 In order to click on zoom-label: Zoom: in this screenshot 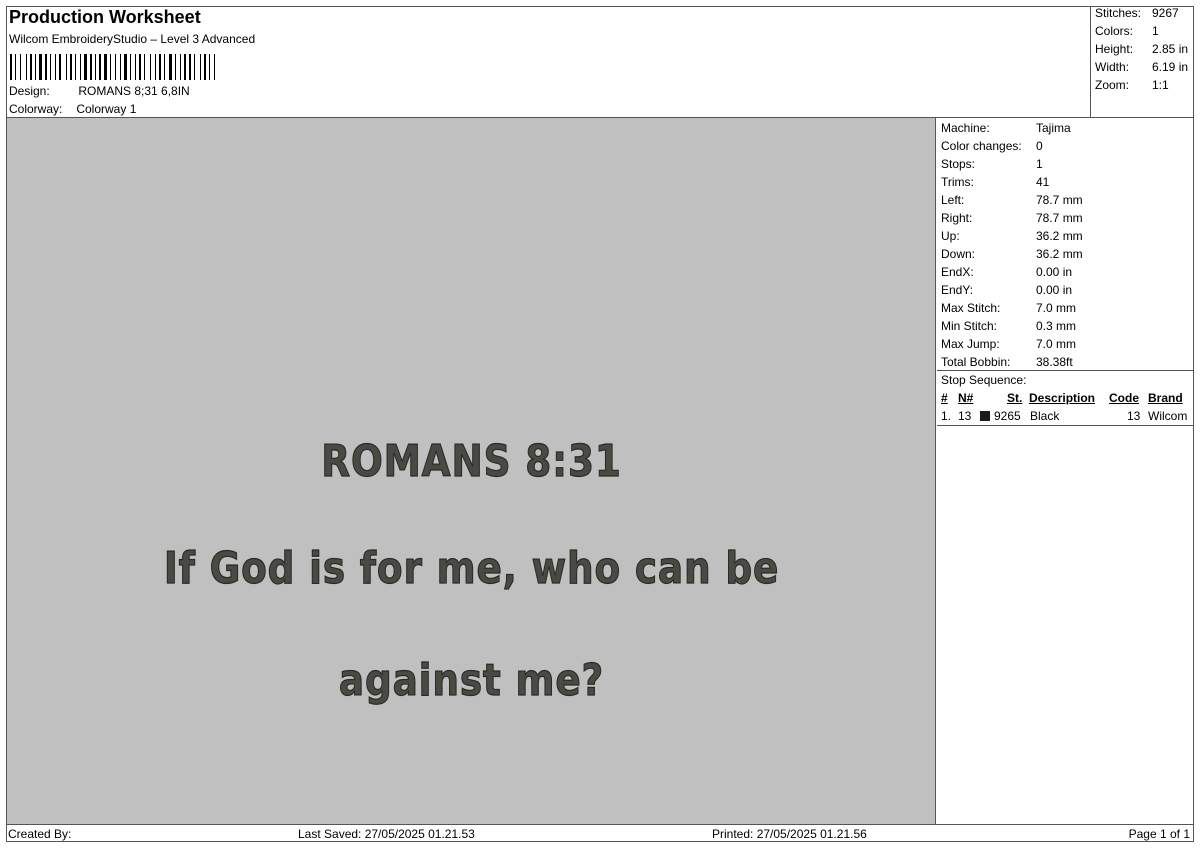, I will do `click(1112, 85)`.